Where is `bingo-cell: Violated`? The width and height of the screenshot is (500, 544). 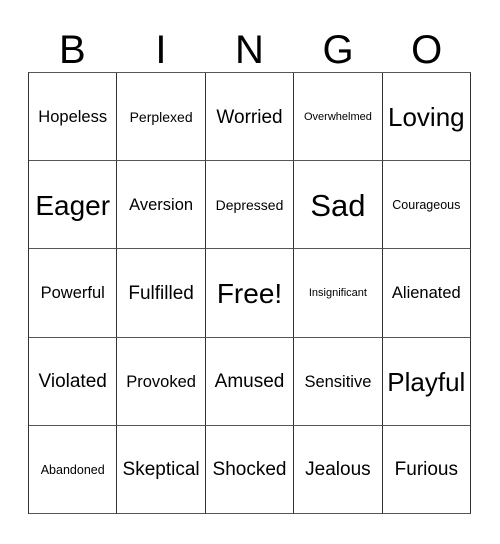
bingo-cell: Violated is located at coordinates (73, 381).